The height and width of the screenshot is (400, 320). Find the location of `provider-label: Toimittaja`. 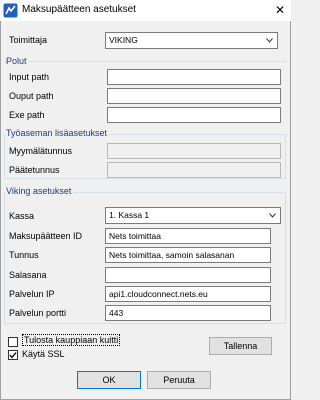

provider-label: Toimittaja is located at coordinates (28, 40).